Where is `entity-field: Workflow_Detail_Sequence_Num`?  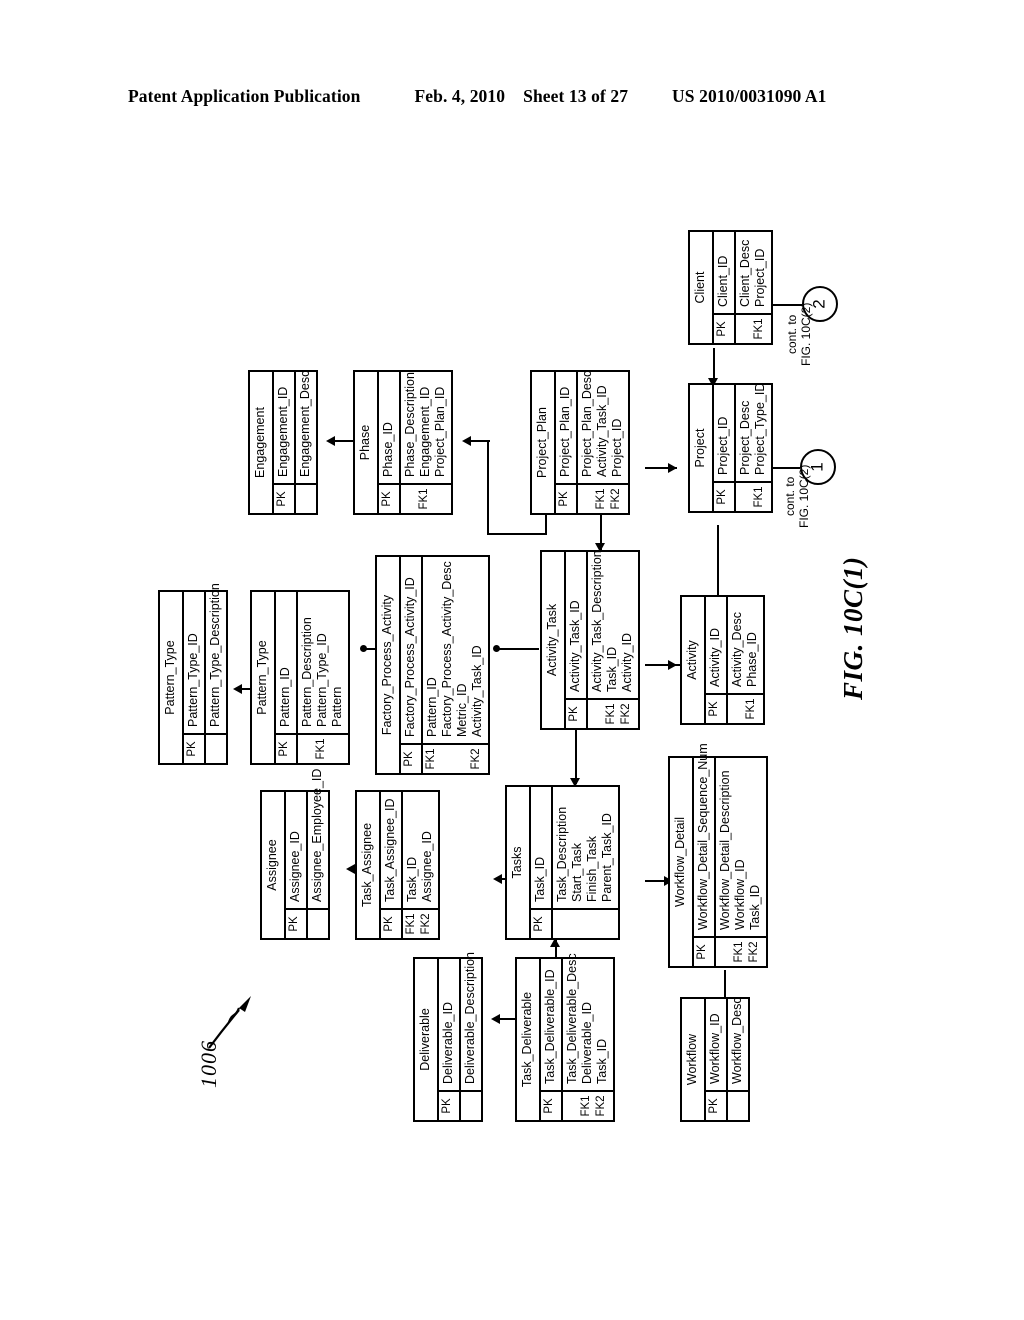 entity-field: Workflow_Detail_Sequence_Num is located at coordinates (702, 836).